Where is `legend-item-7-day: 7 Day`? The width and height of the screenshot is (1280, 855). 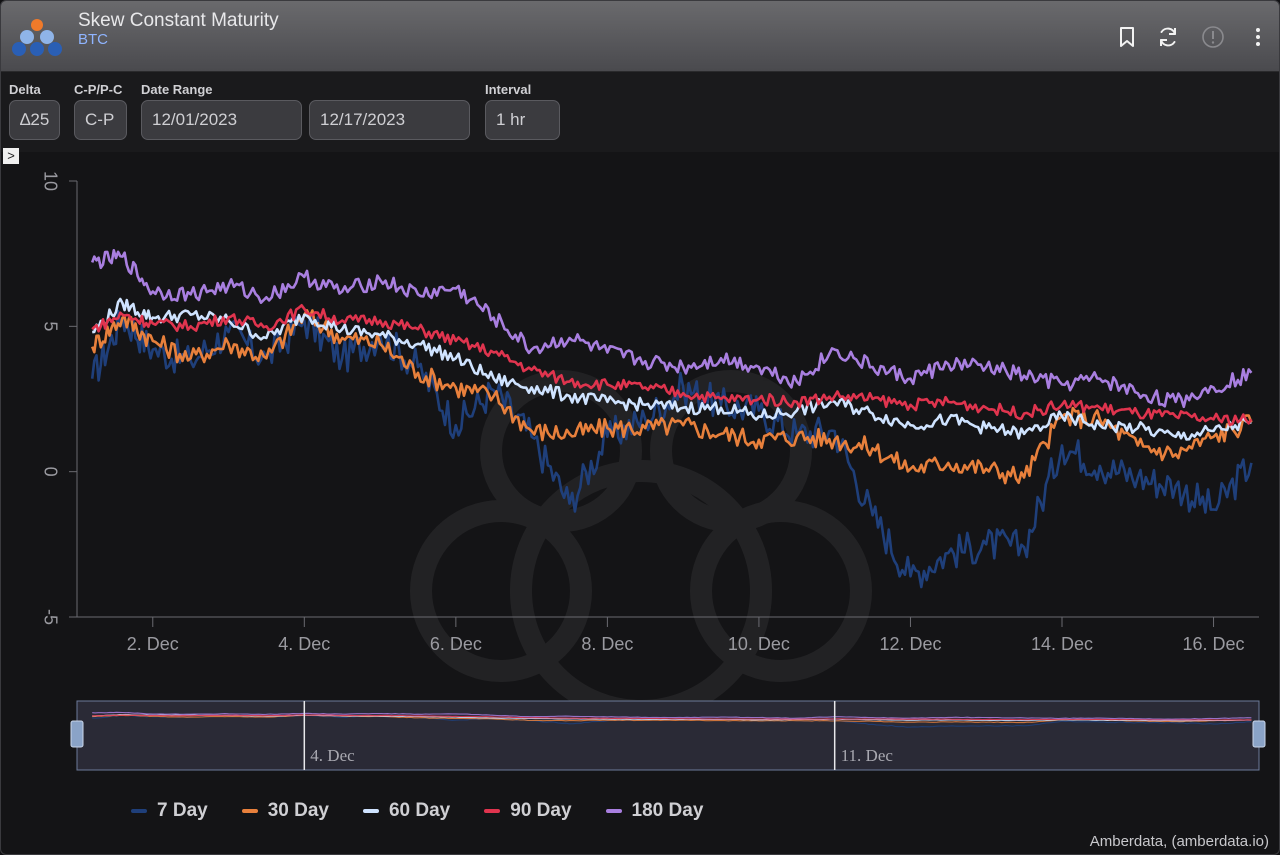
legend-item-7-day: 7 Day is located at coordinates (169, 811).